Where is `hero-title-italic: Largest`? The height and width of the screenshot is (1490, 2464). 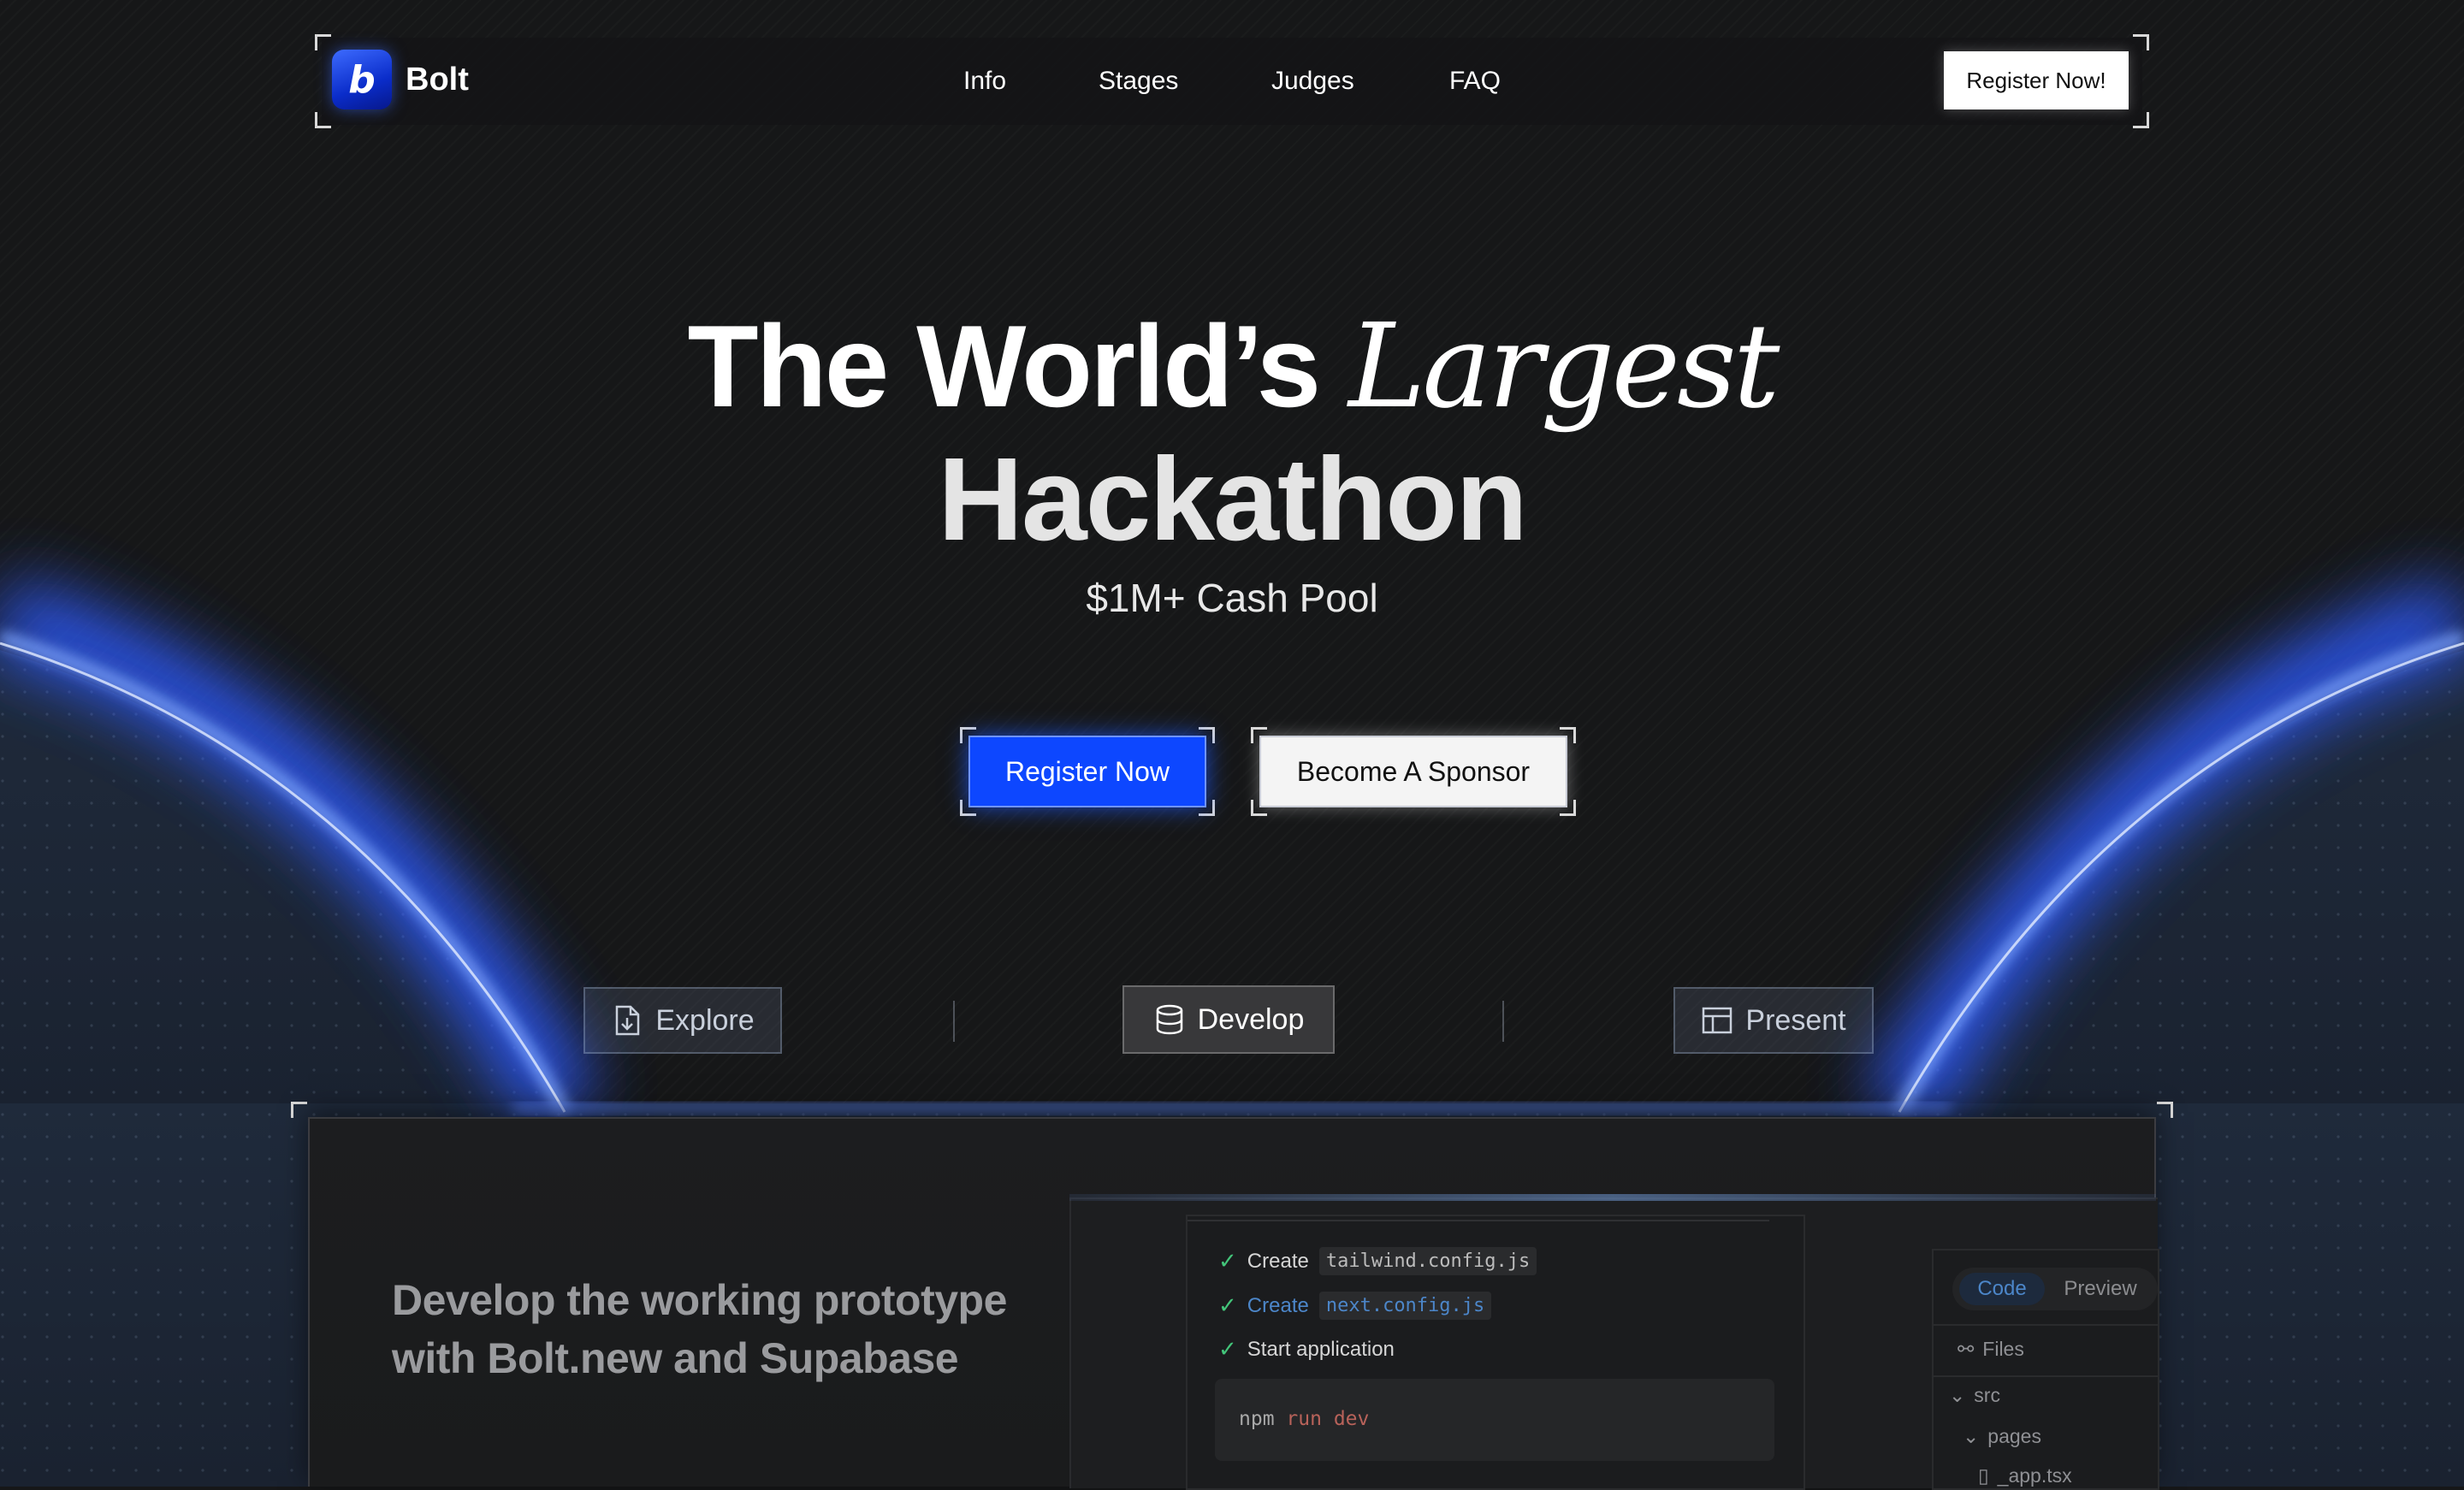 hero-title-italic: Largest is located at coordinates (1564, 367).